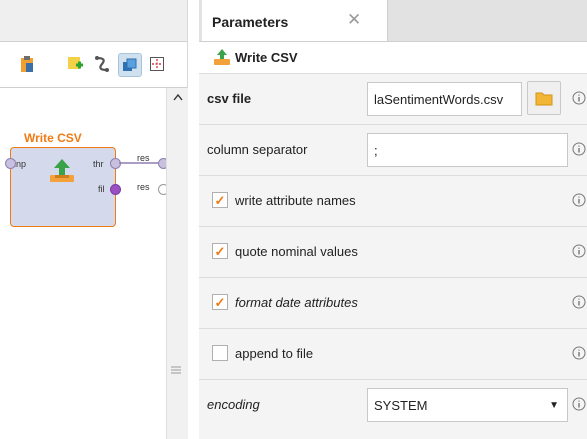 Image resolution: width=587 pixels, height=439 pixels. Describe the element at coordinates (467, 405) in the screenshot. I see `encoding-select: SYSTEM ▼` at that location.